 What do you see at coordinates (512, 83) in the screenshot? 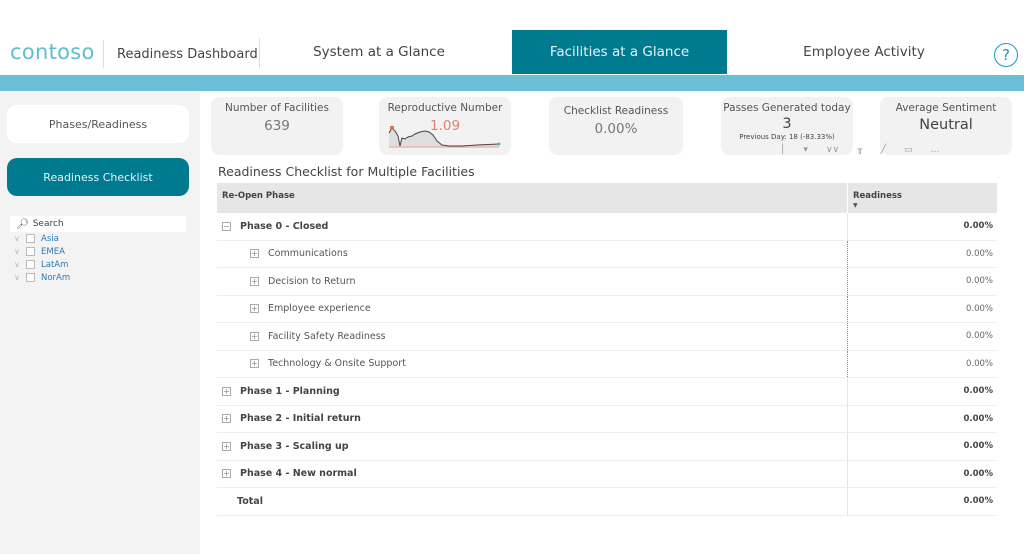
I see `header-band` at bounding box center [512, 83].